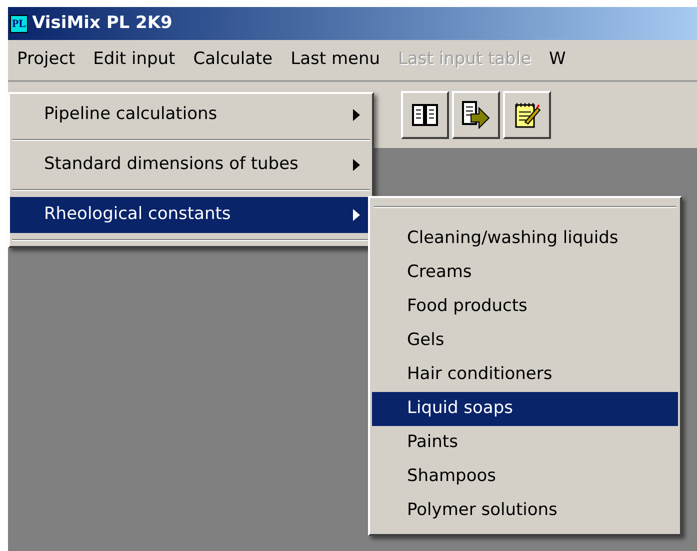  Describe the element at coordinates (191, 165) in the screenshot. I see `menu-option: Standard dimensions of tubes` at that location.